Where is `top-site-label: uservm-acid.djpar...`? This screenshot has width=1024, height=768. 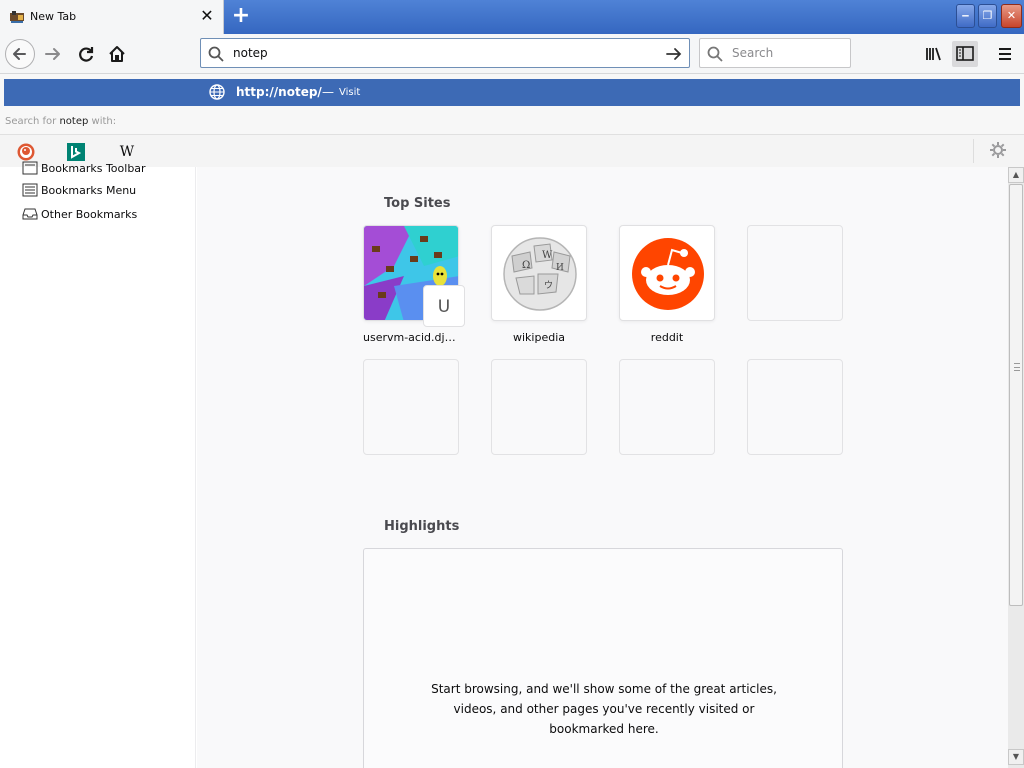 top-site-label: uservm-acid.djpar... is located at coordinates (411, 337).